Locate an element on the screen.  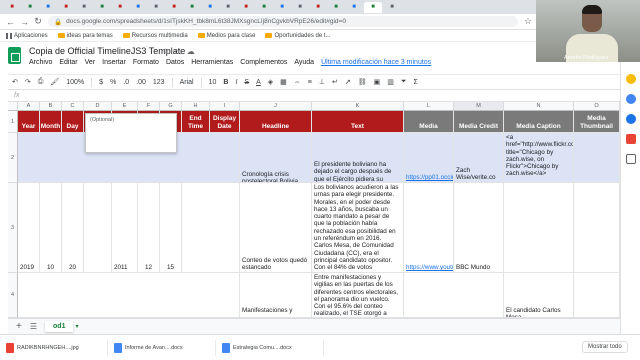
cell-end-day: 15 is located at coordinates (171, 228).